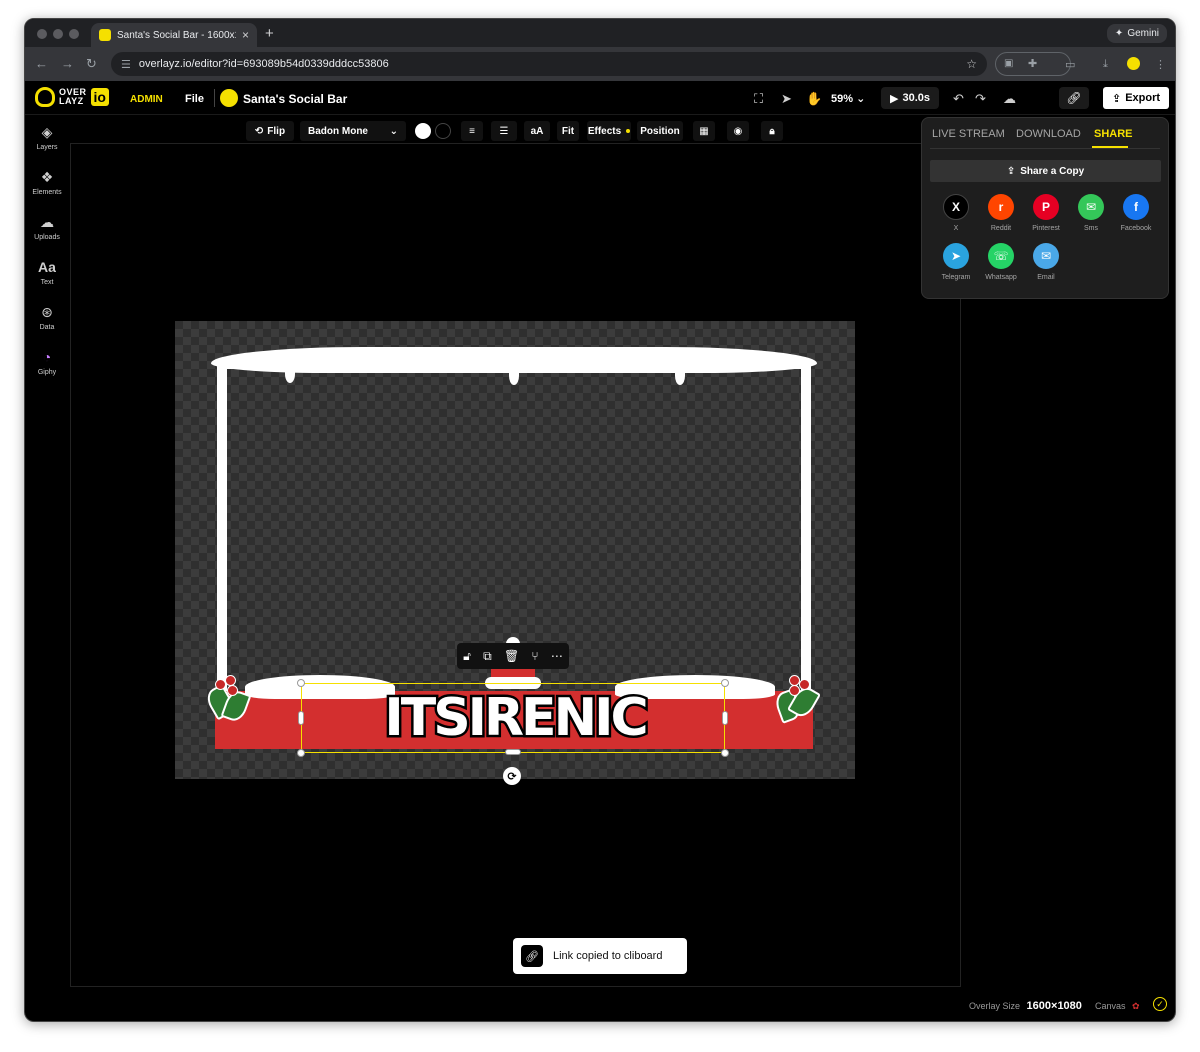 This screenshot has height=1052, width=1200. Describe the element at coordinates (472, 131) in the screenshot. I see `text-align-button: ≡` at that location.